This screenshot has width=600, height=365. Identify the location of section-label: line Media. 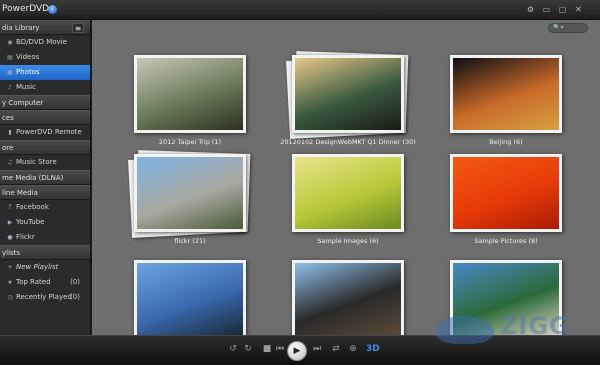
(20, 193).